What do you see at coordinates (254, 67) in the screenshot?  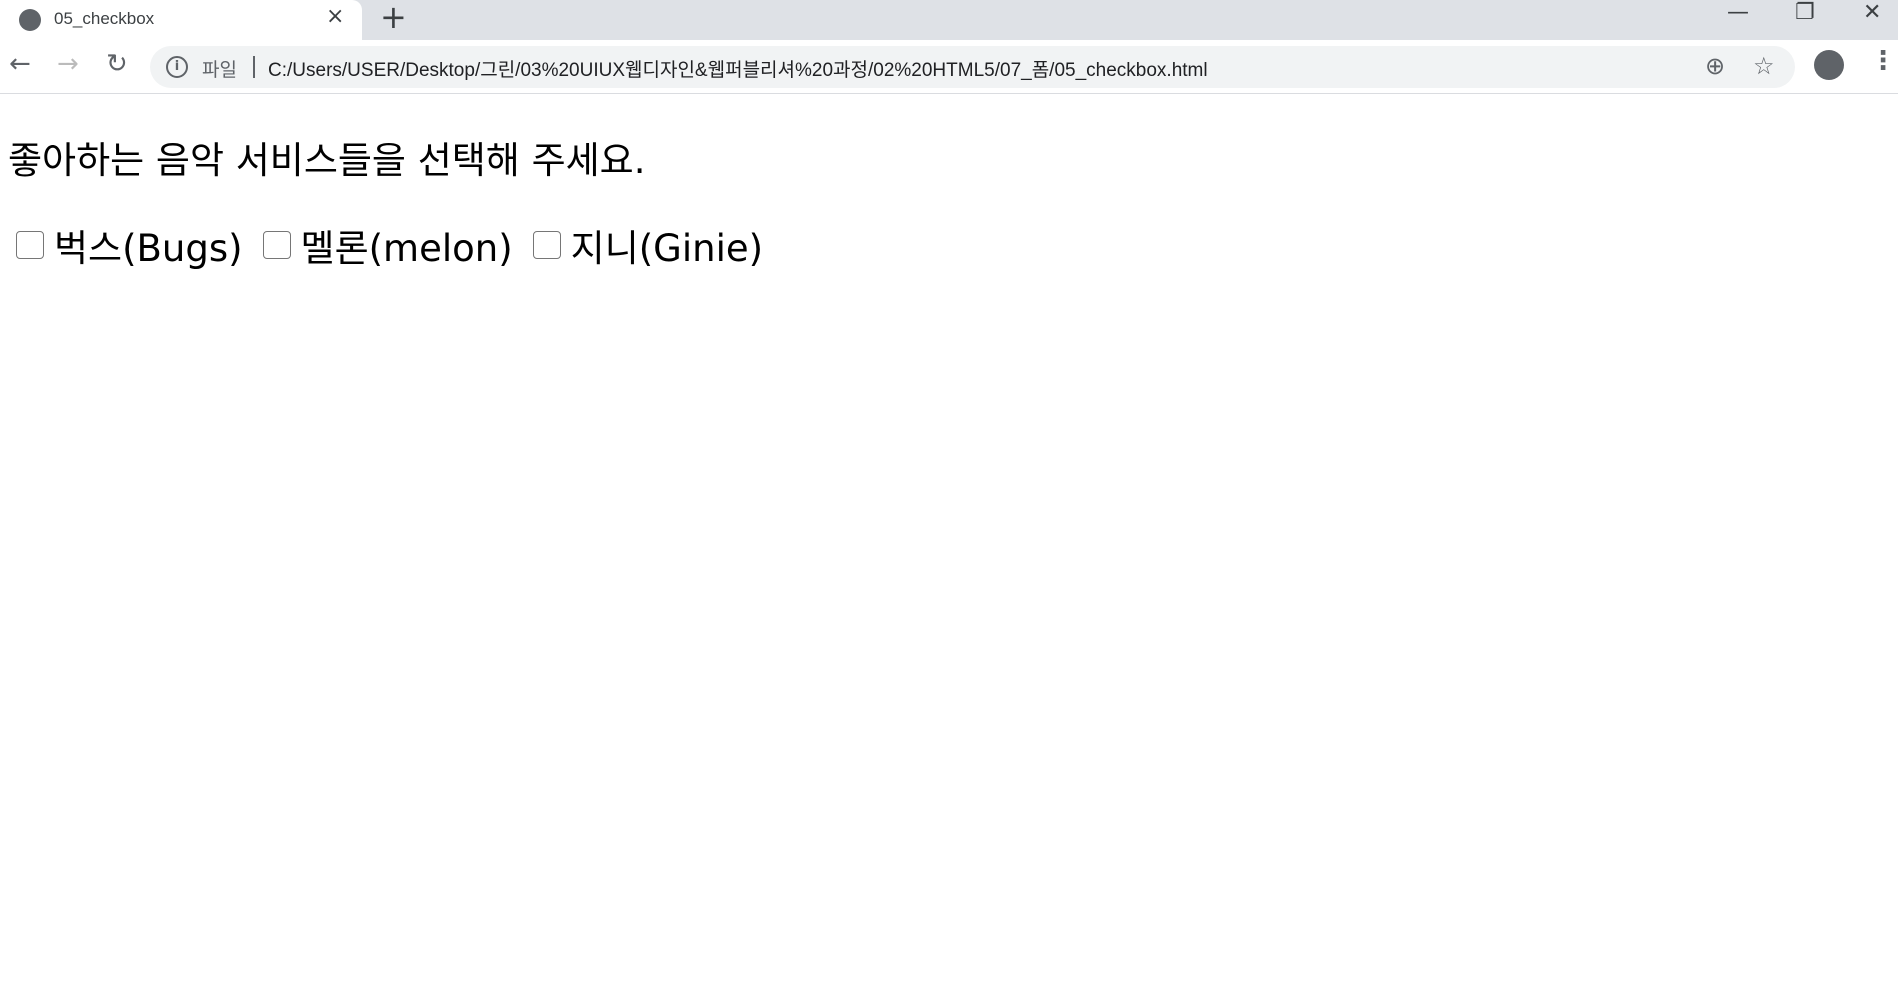 I see `separator` at bounding box center [254, 67].